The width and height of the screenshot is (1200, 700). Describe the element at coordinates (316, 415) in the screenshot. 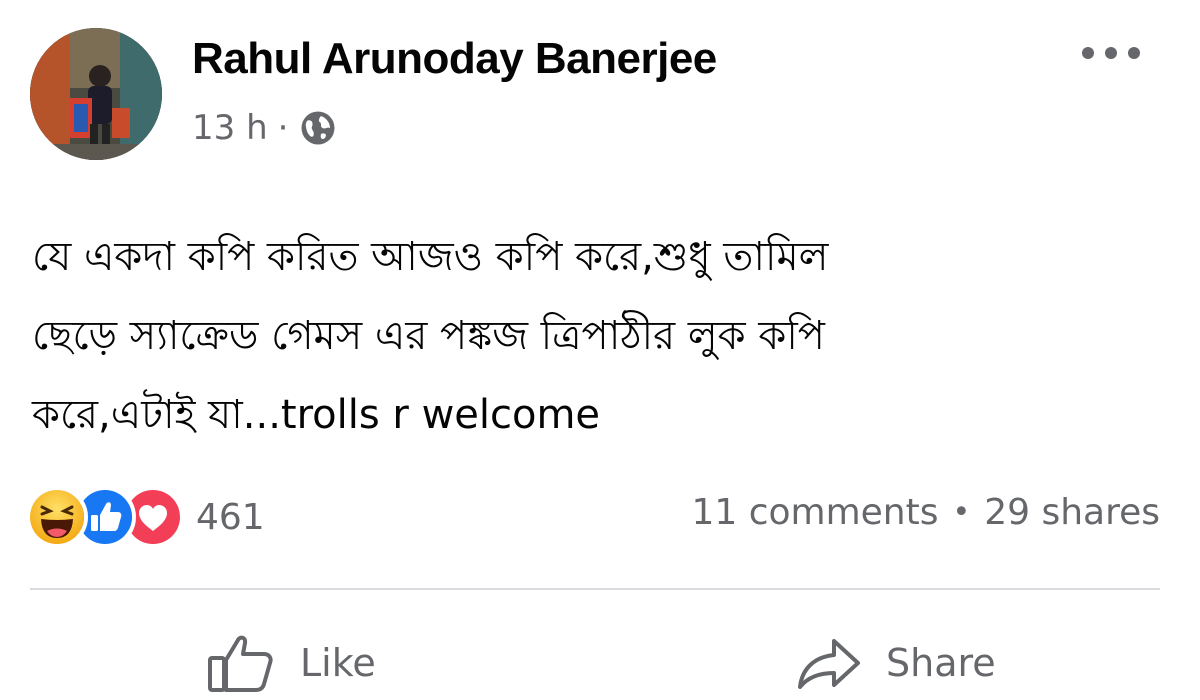

I see `post-text-line: করে,এটাই যা...trolls r welcome` at that location.